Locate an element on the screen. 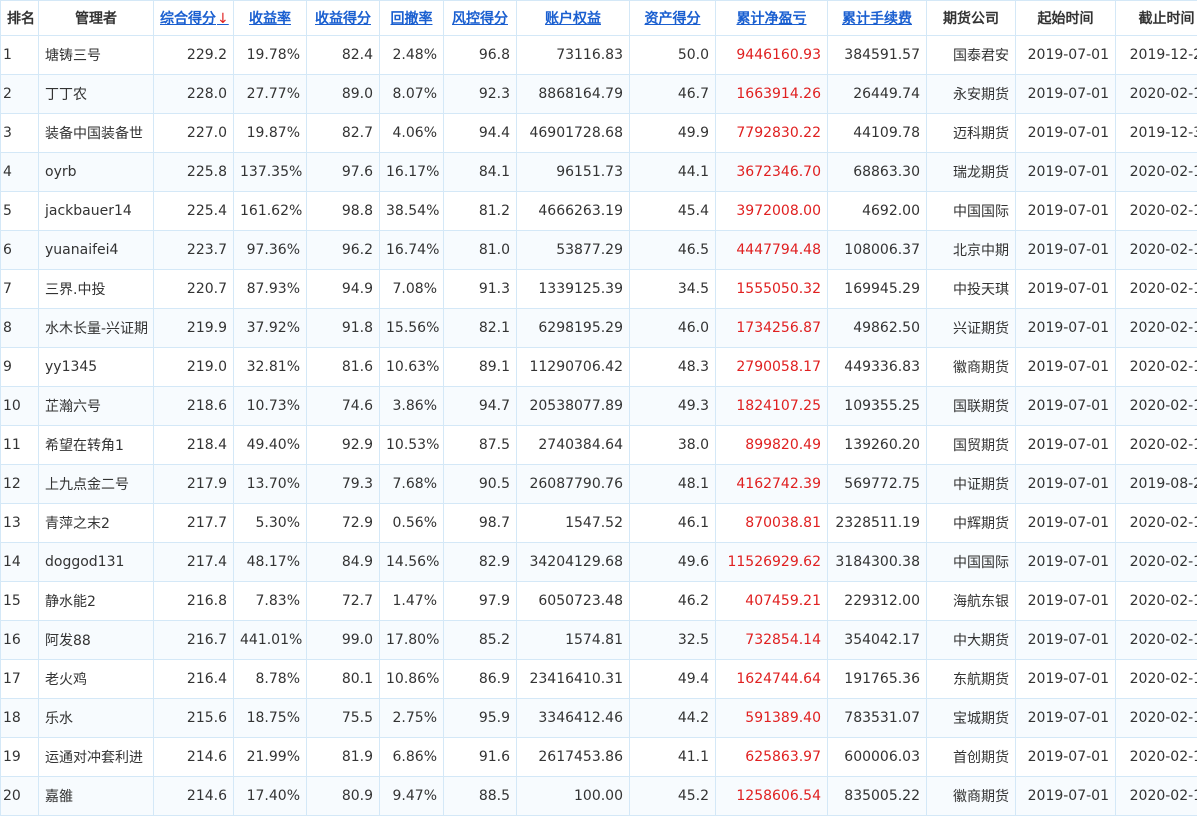 Image resolution: width=1197 pixels, height=816 pixels. cell-rank: 3 is located at coordinates (20, 133).